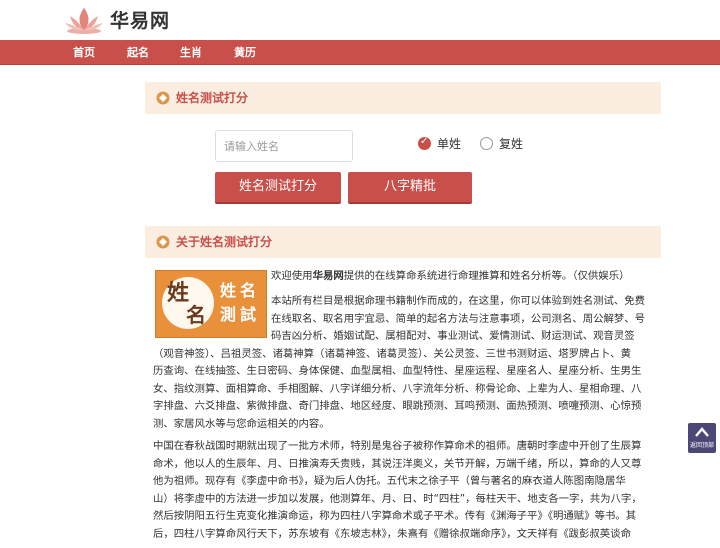  Describe the element at coordinates (211, 304) in the screenshot. I see `name-test-seal-image: 姓 名 姓 名 測 試` at that location.